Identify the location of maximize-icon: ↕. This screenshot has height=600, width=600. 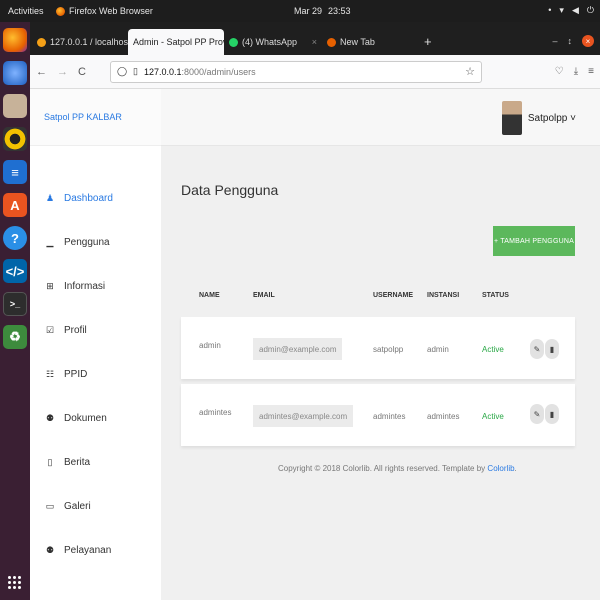
(570, 41).